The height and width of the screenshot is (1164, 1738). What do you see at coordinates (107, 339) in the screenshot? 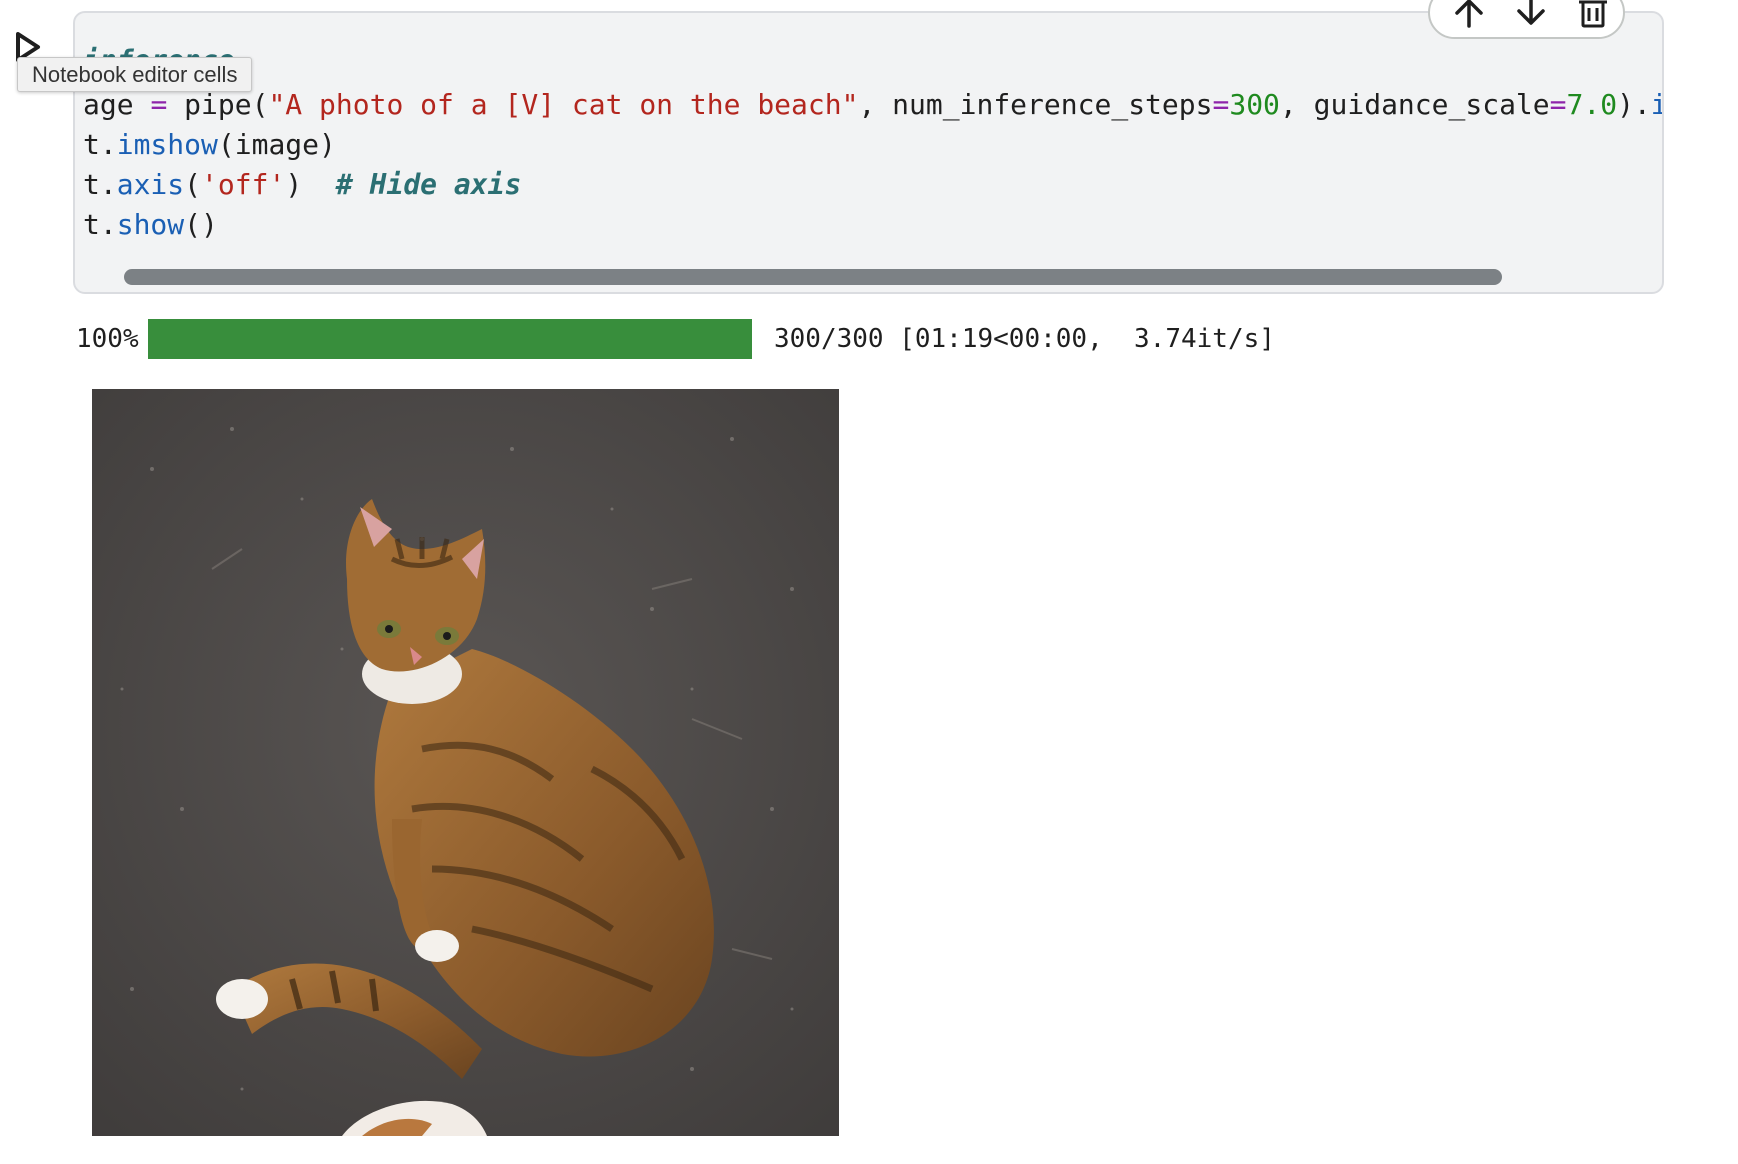
I see `progress-percent: 100%` at bounding box center [107, 339].